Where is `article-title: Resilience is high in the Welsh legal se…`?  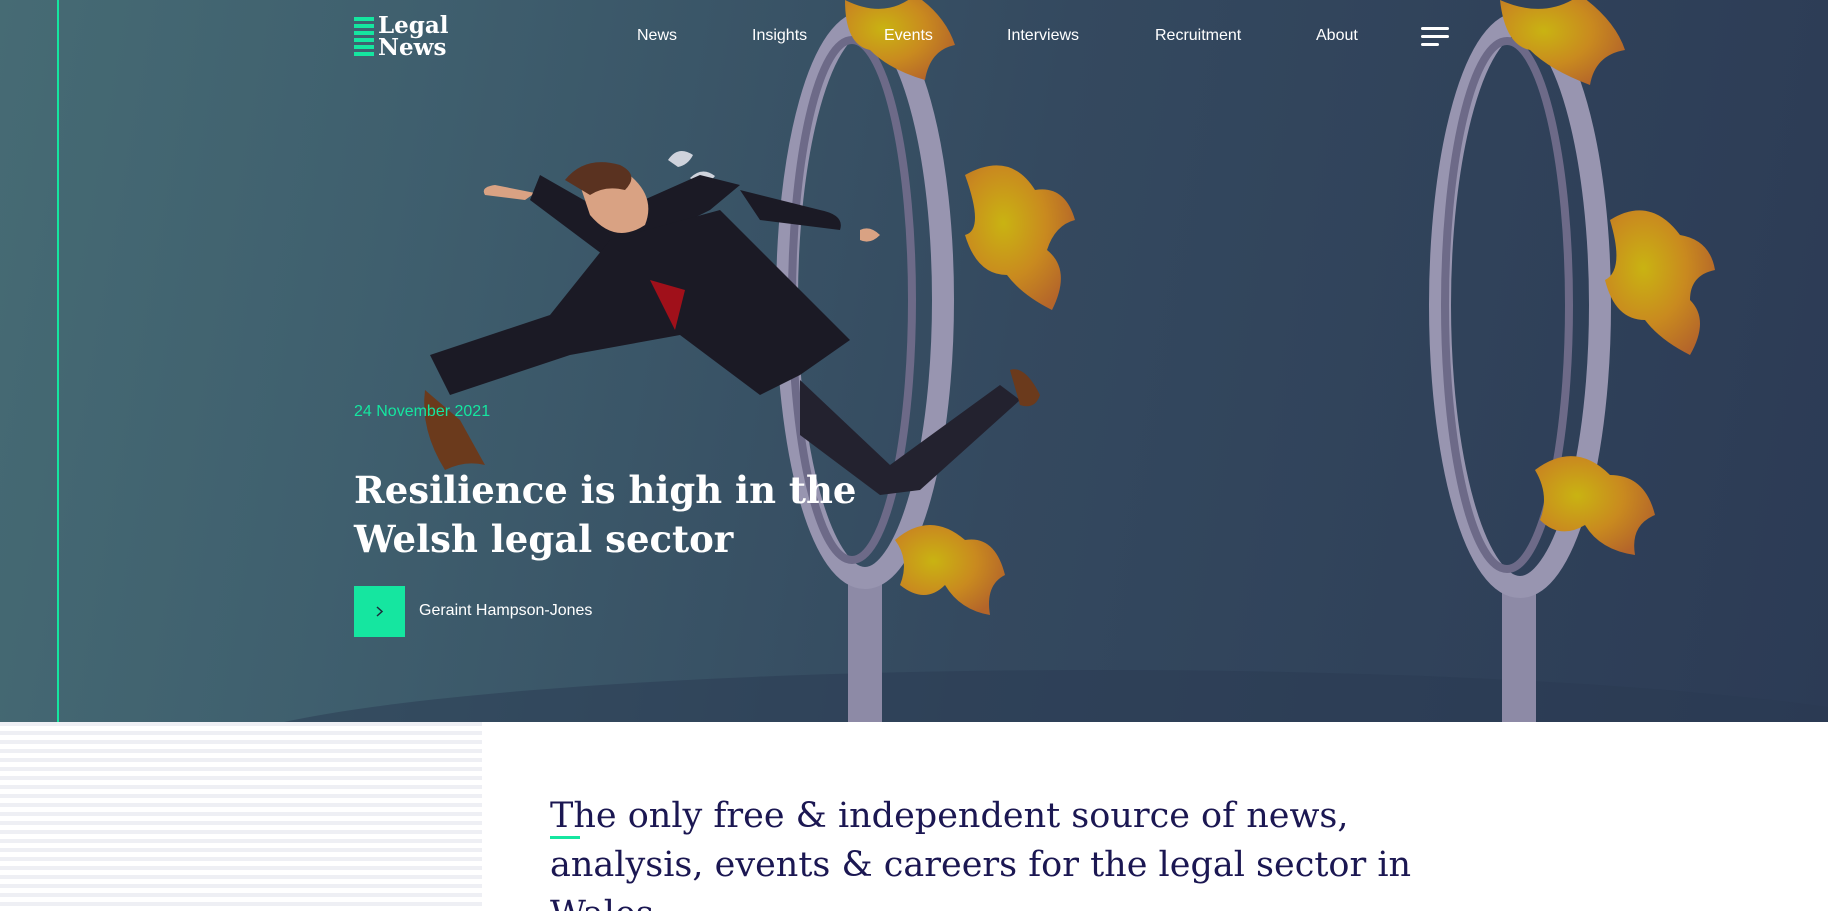 article-title: Resilience is high in the Welsh legal se… is located at coordinates (634, 515).